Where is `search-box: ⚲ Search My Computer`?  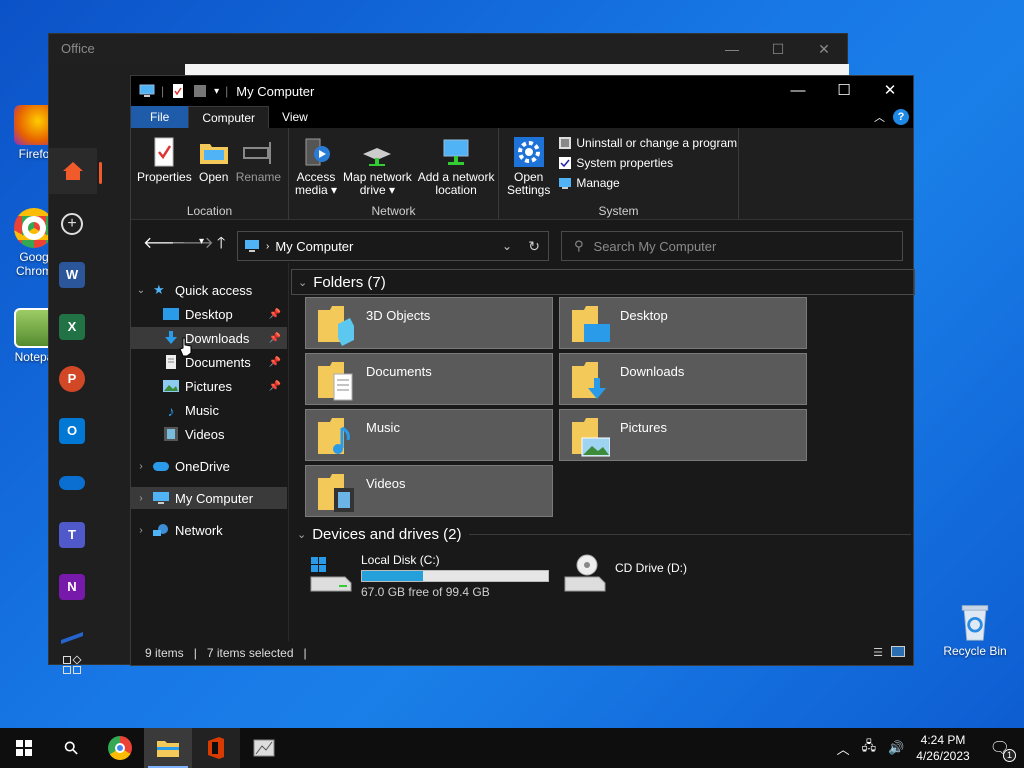
search-box: ⚲ Search My Computer is located at coordinates (732, 246).